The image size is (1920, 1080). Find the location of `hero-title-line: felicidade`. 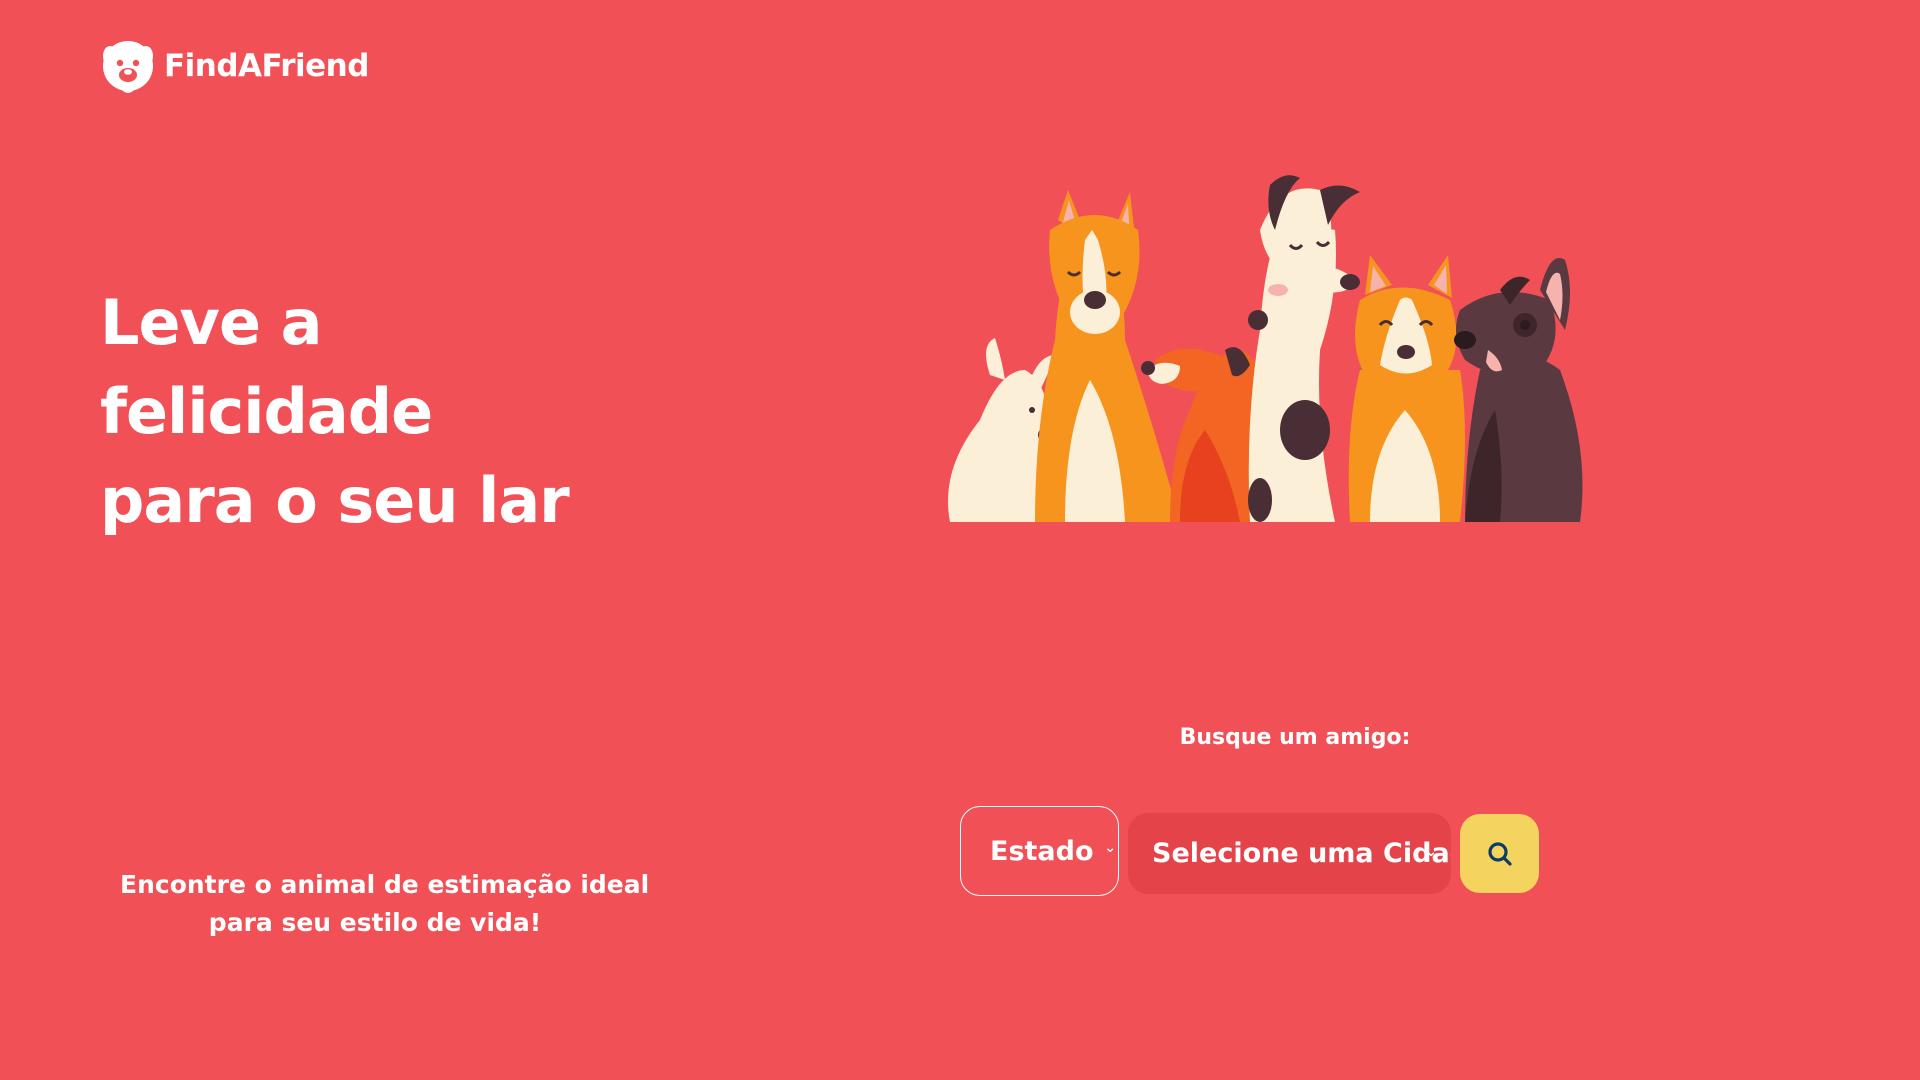

hero-title-line: felicidade is located at coordinates (266, 411).